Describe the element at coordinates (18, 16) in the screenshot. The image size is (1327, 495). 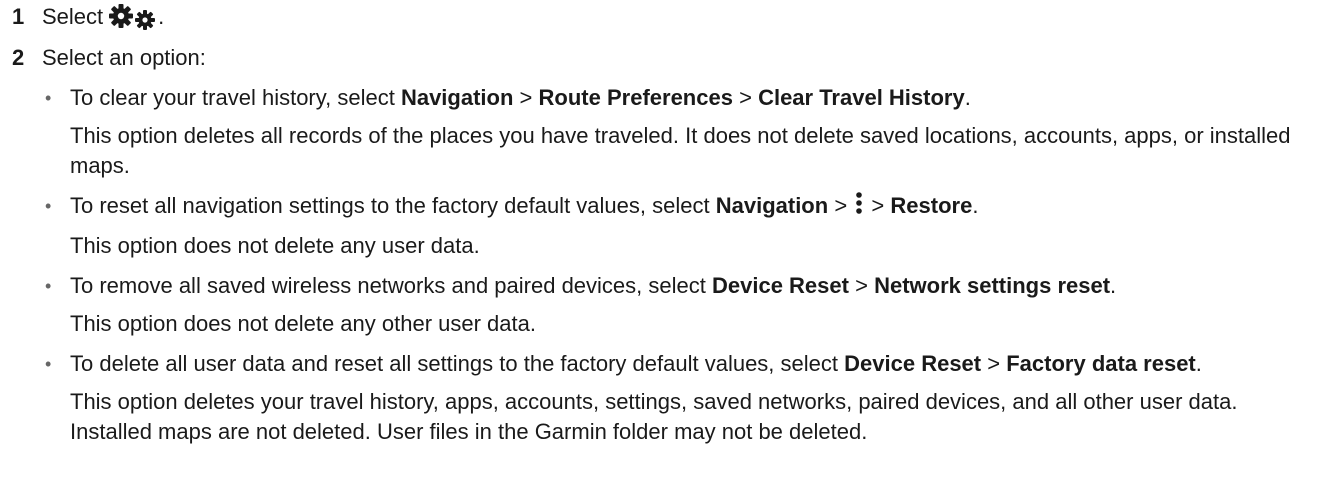
I see `step-number: 1` at that location.